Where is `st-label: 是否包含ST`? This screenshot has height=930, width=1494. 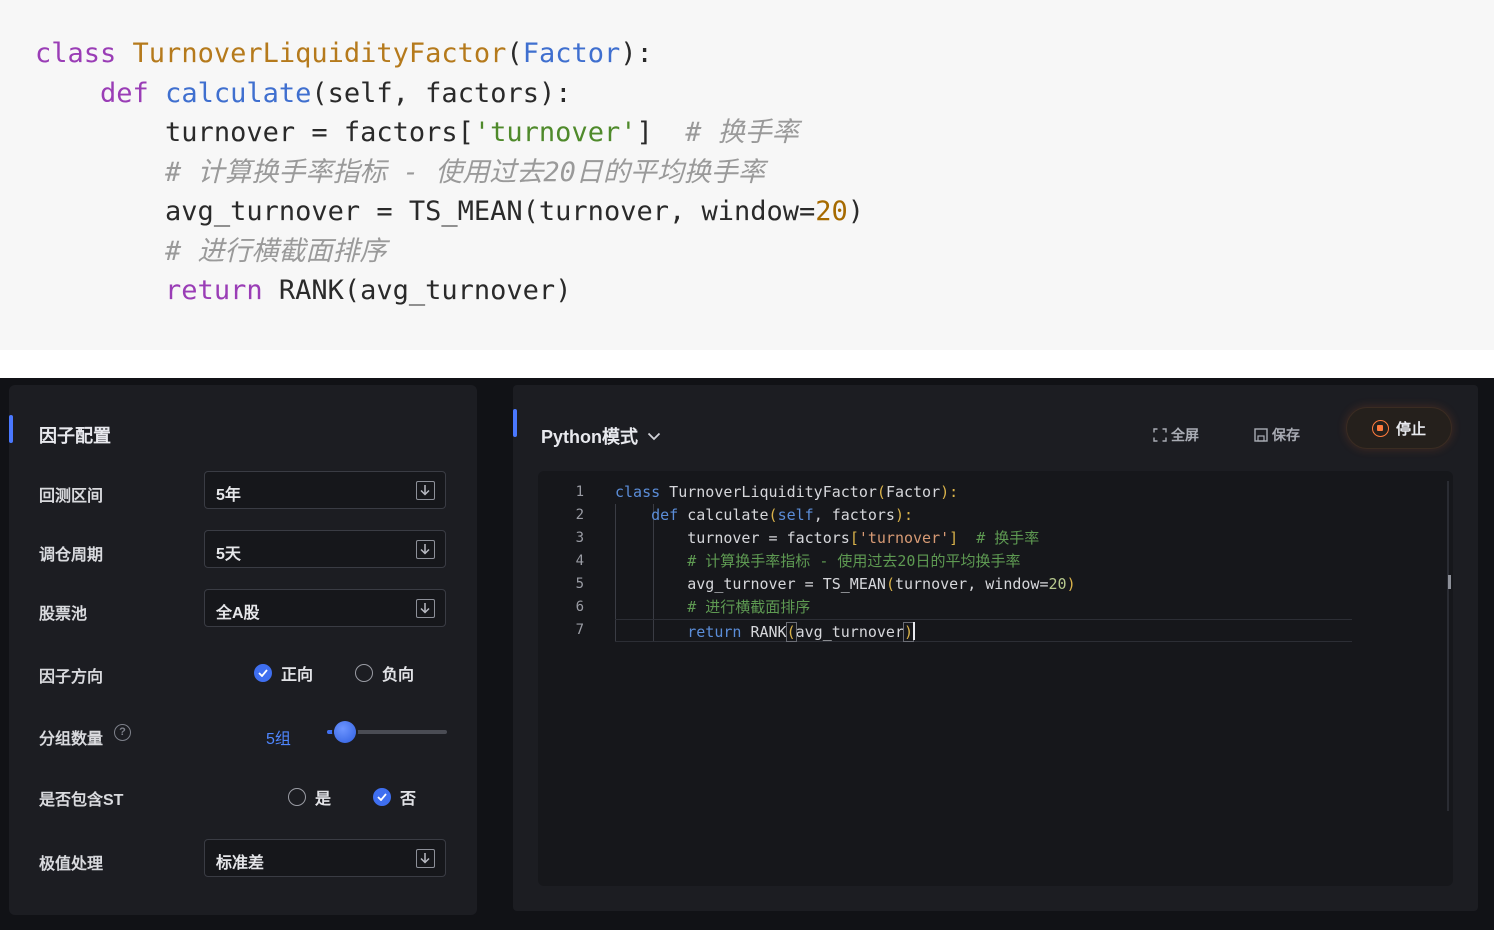 st-label: 是否包含ST is located at coordinates (81, 800).